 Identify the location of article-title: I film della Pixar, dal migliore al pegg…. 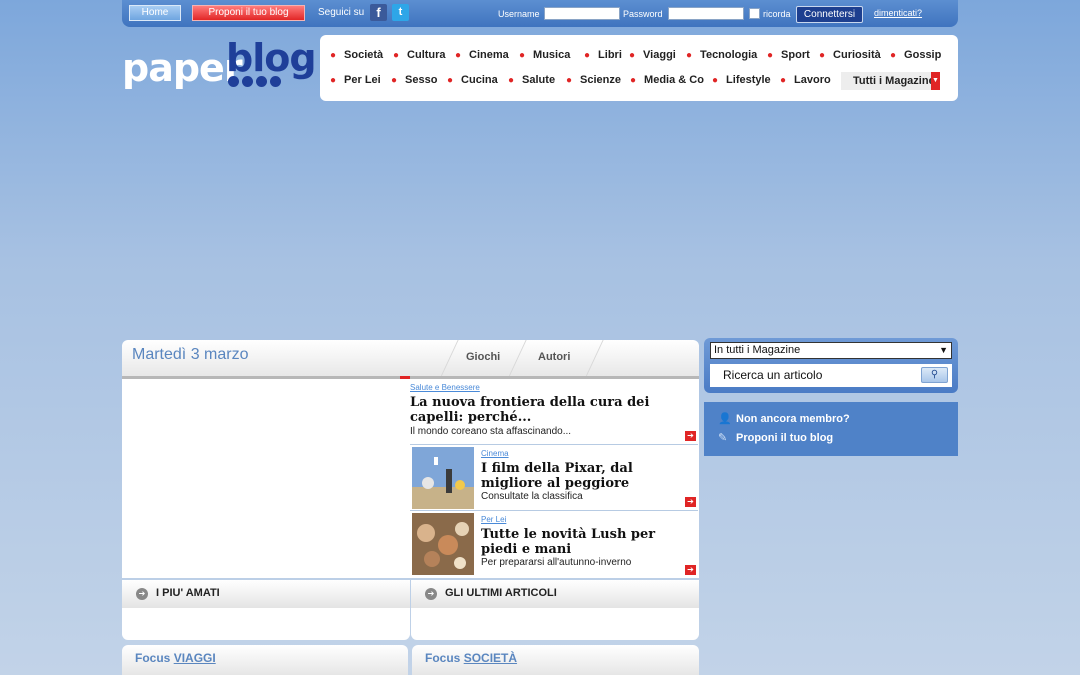
(588, 476).